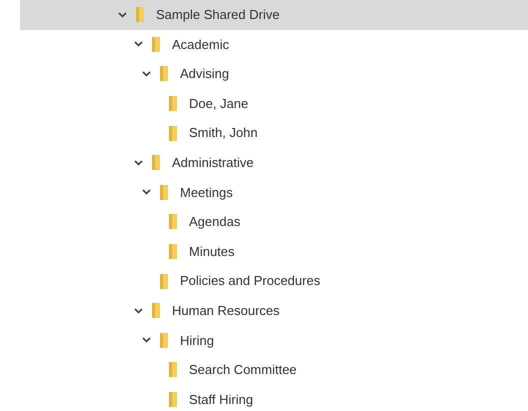  Describe the element at coordinates (274, 133) in the screenshot. I see `tree-row: Smith, John` at that location.